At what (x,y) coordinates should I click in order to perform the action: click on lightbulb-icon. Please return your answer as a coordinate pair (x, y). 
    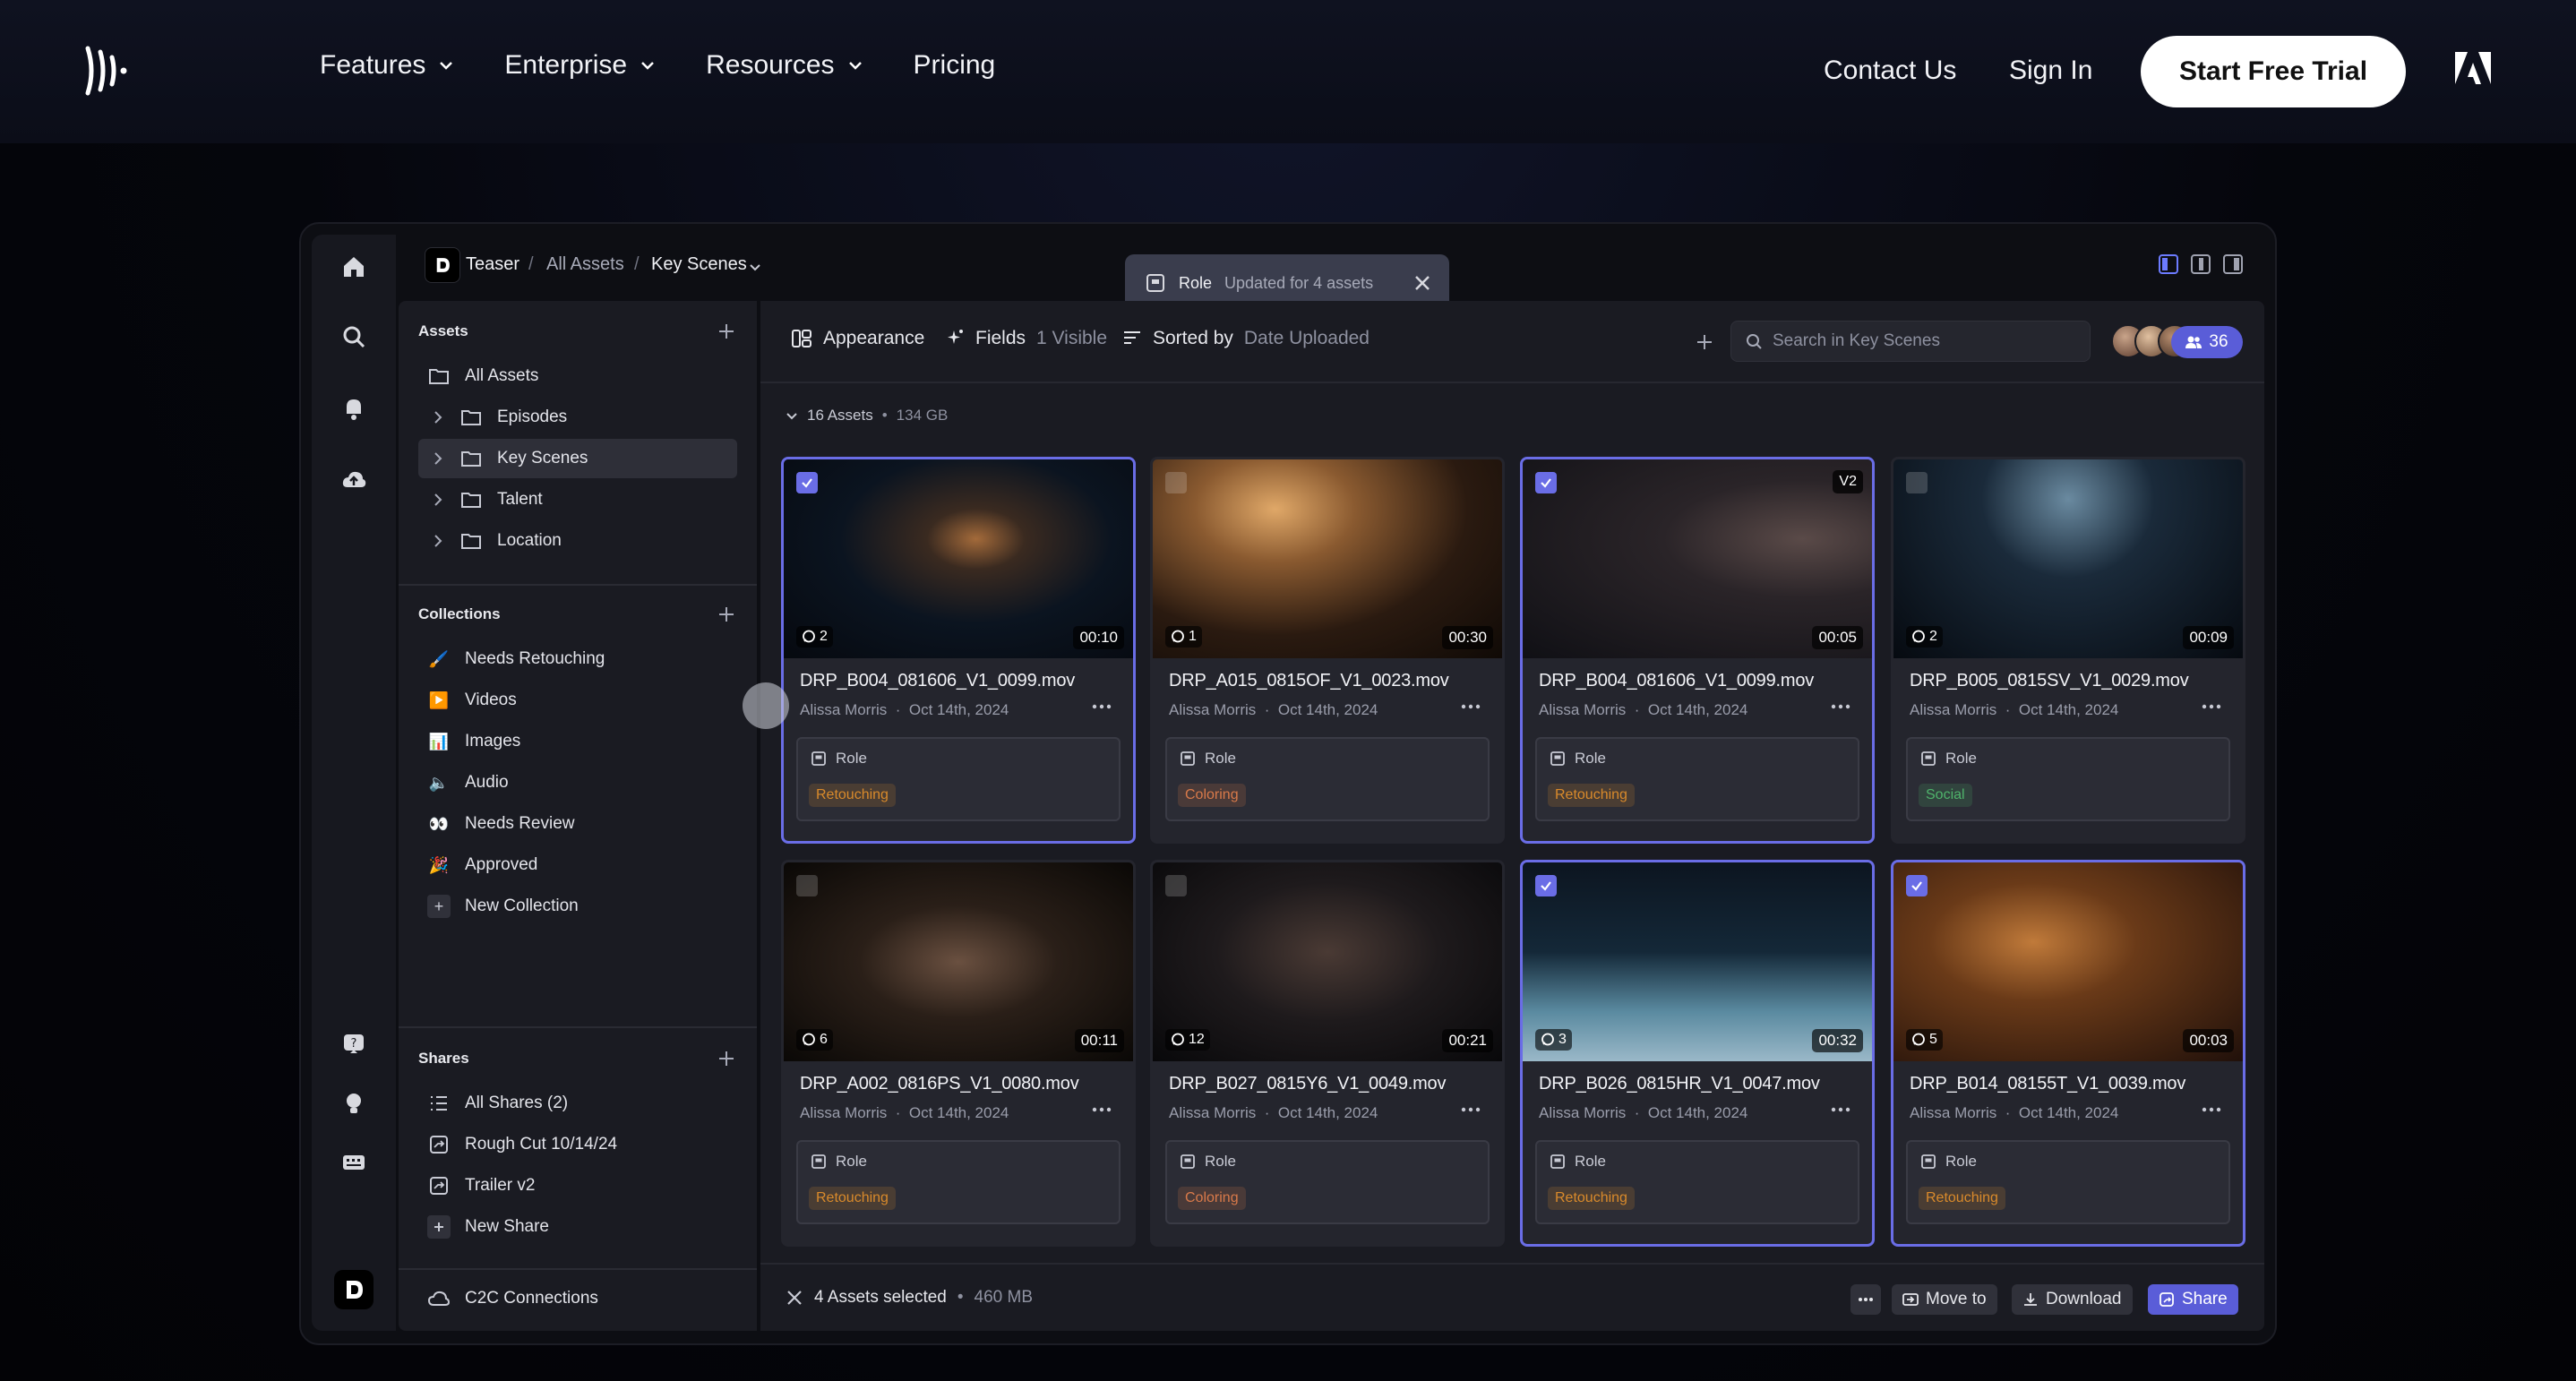
    Looking at the image, I should click on (353, 1103).